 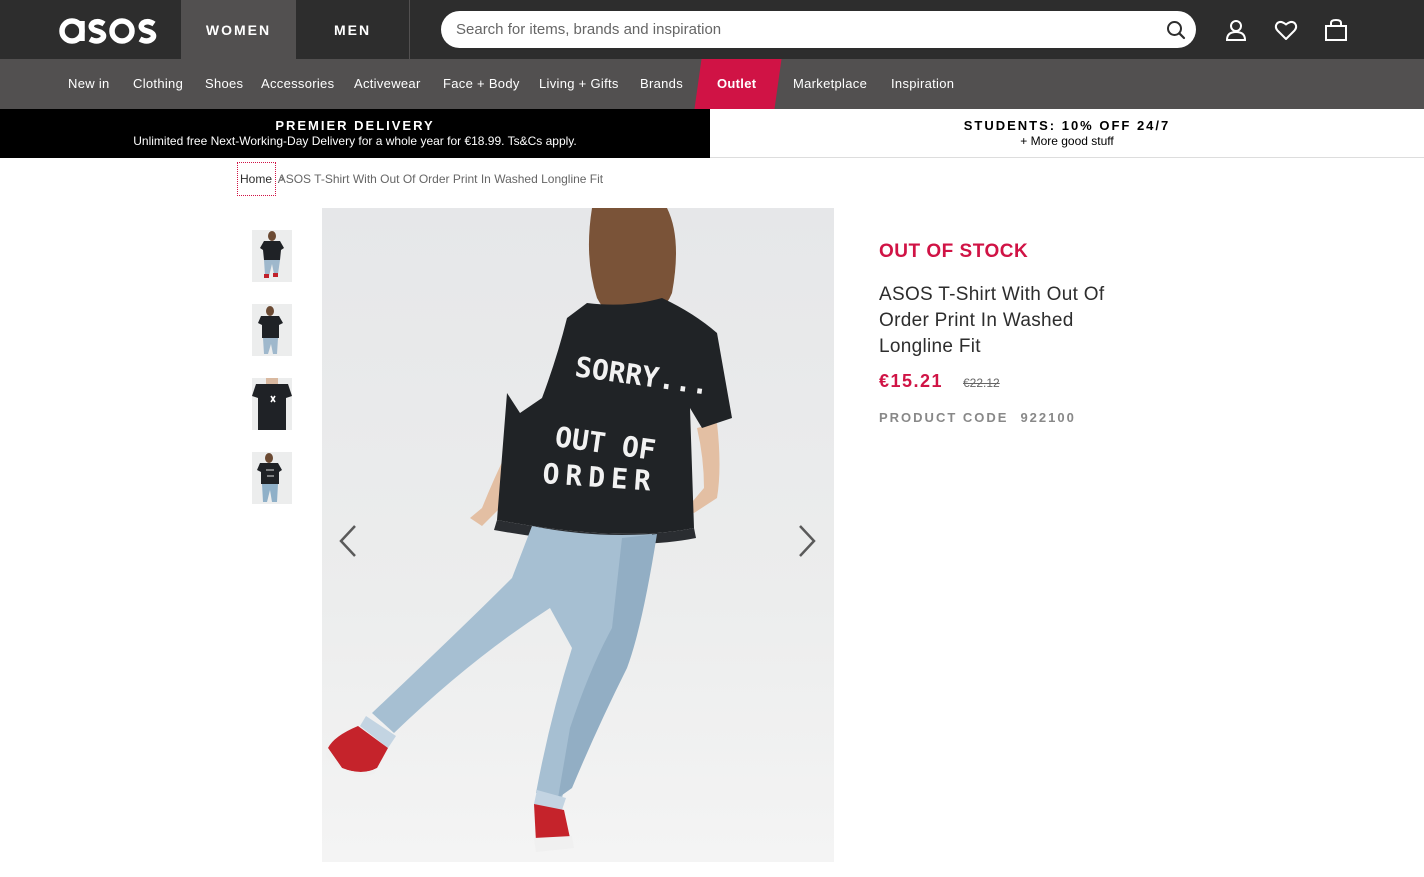 What do you see at coordinates (830, 84) in the screenshot?
I see `nav-item-marketplace: Marketplace` at bounding box center [830, 84].